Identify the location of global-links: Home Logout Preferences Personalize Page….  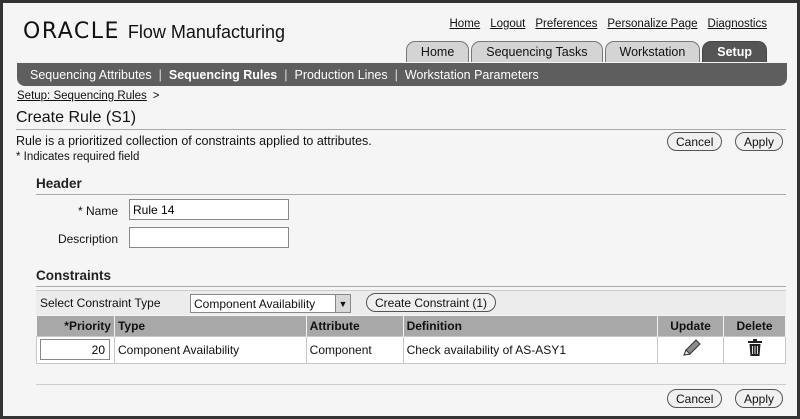
(609, 24).